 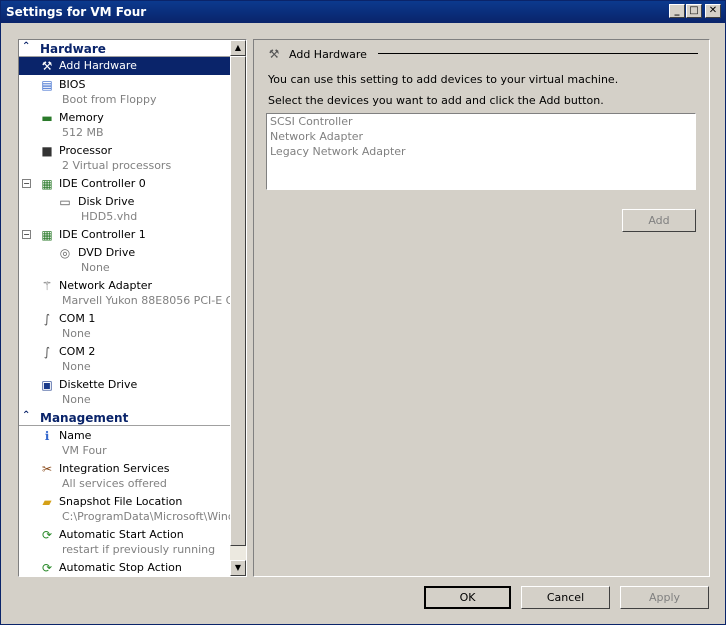 I want to click on minimize-button: _, so click(x=677, y=11).